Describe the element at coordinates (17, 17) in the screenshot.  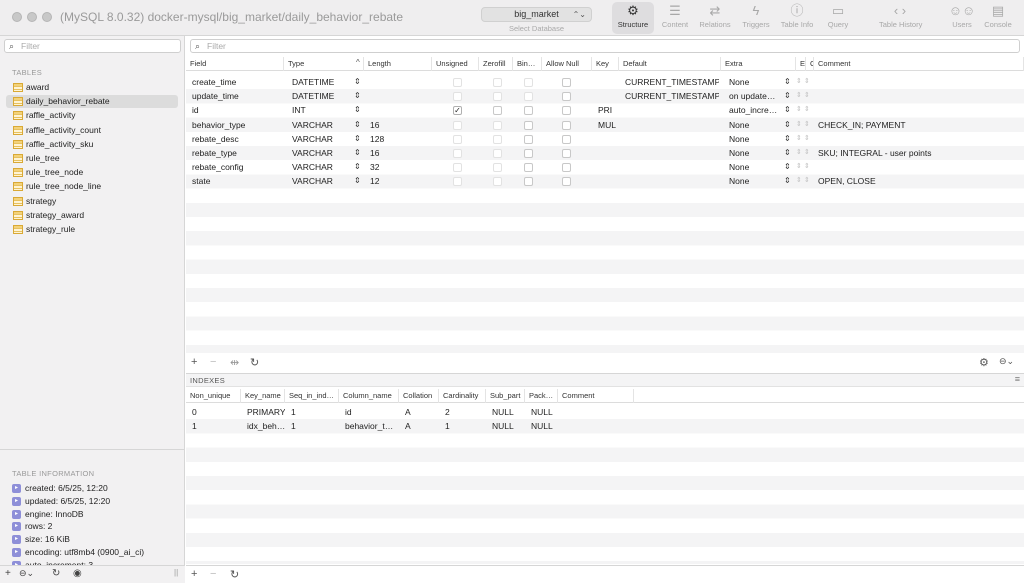
I see `close-window-button` at that location.